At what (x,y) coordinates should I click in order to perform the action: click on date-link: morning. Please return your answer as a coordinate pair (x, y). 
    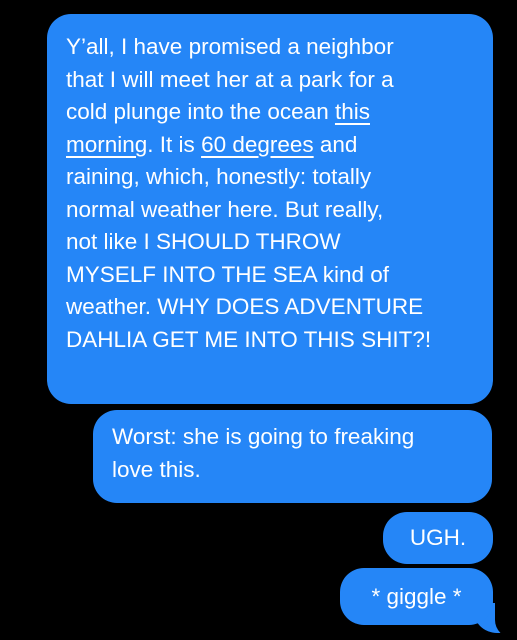
    Looking at the image, I should click on (106, 144).